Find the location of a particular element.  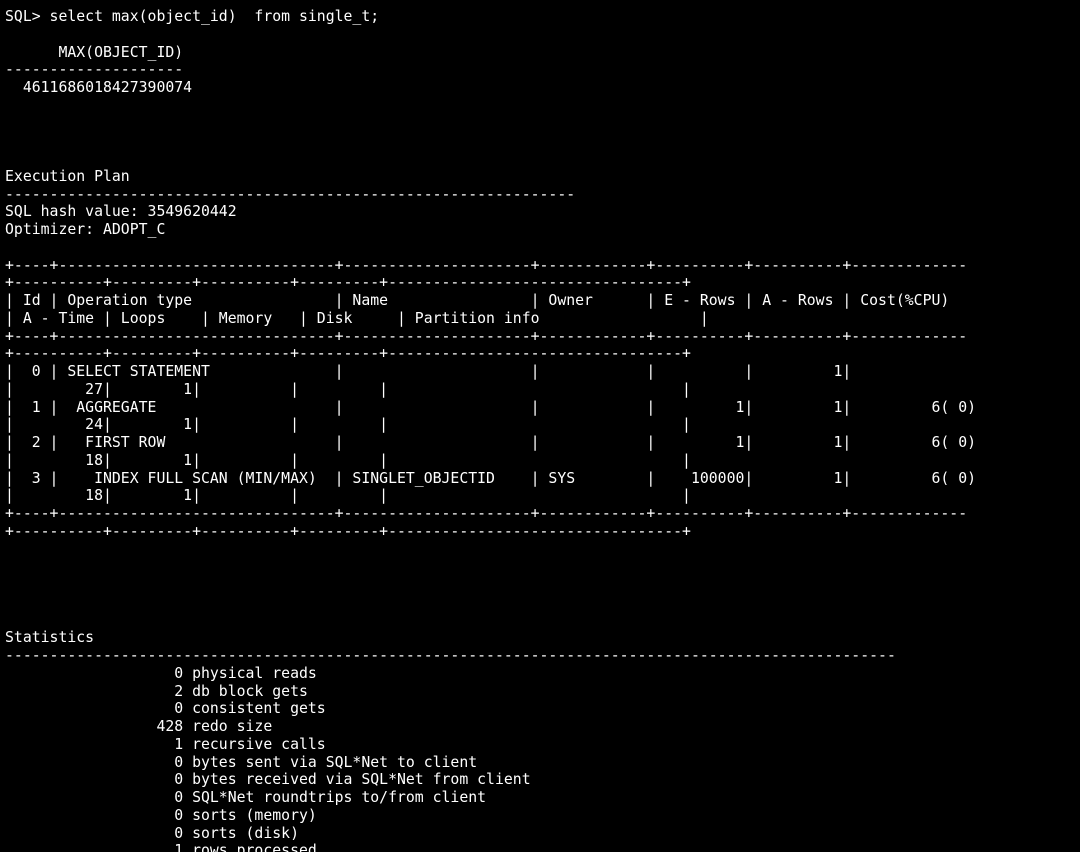

terminal-line: MAX(OBJECT_ID) is located at coordinates (94, 52).